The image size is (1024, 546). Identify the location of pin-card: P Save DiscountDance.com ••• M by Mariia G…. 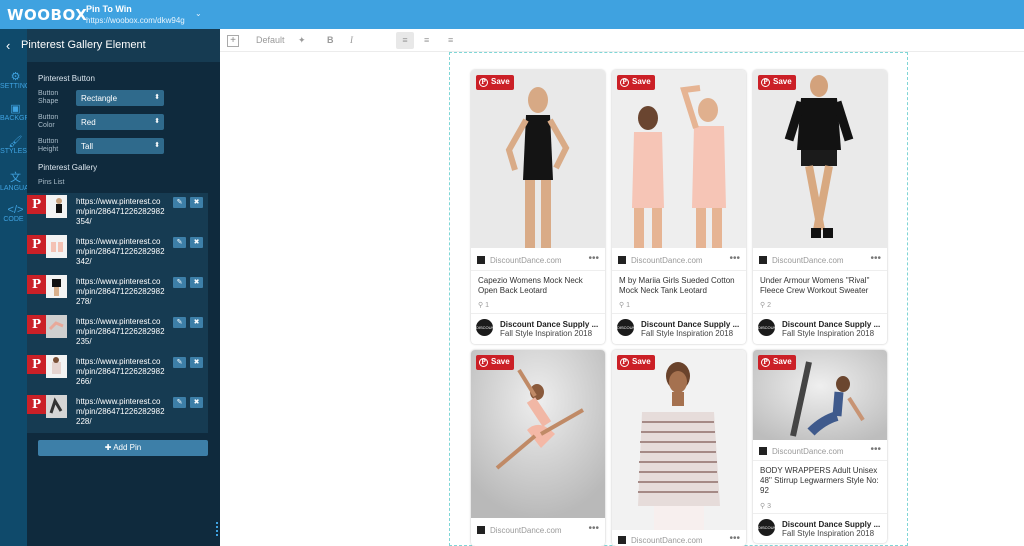
(679, 207).